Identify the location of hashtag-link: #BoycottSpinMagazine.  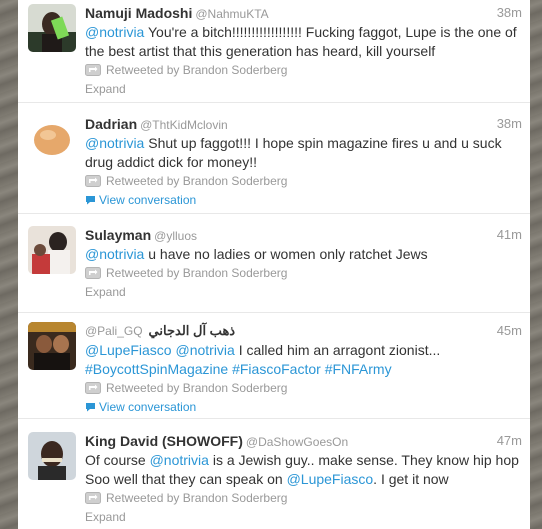
(156, 369).